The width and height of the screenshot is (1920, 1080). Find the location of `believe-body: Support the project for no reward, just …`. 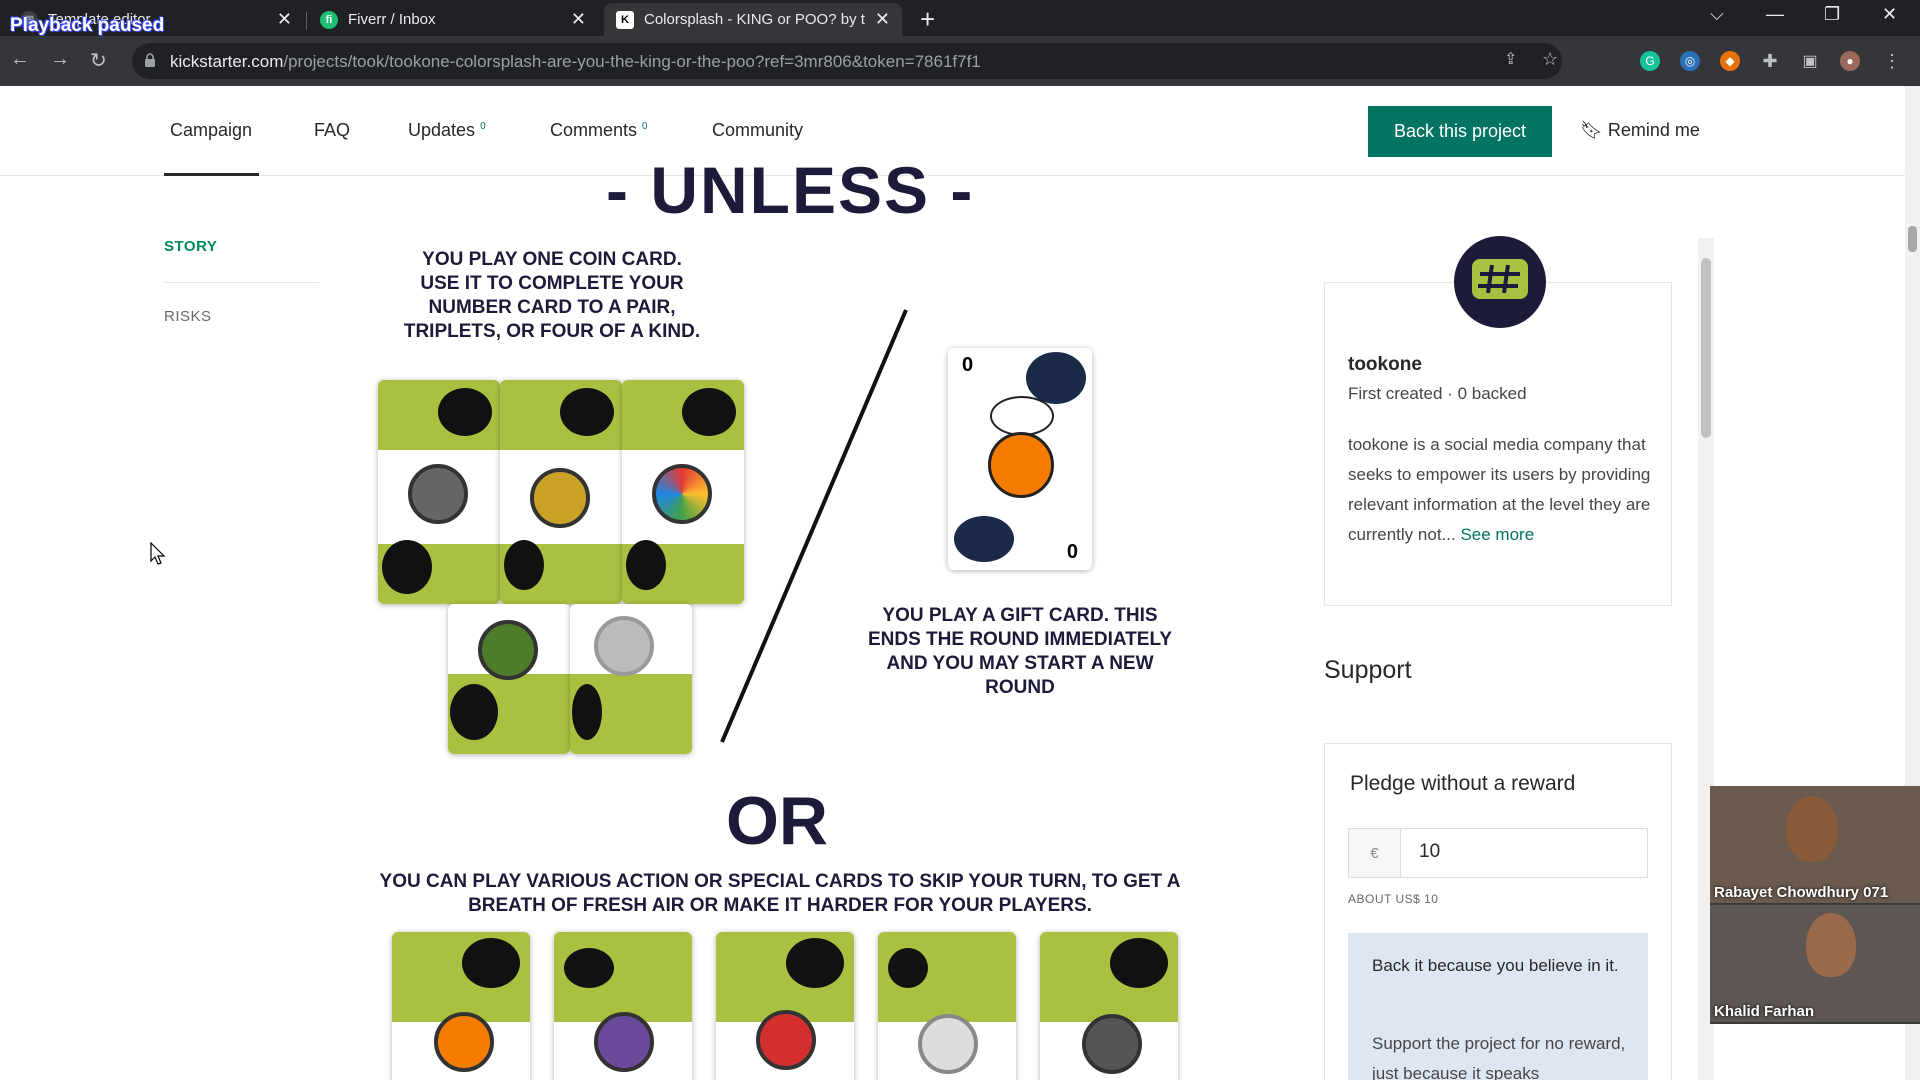

believe-body: Support the project for no reward, just … is located at coordinates (1499, 1057).